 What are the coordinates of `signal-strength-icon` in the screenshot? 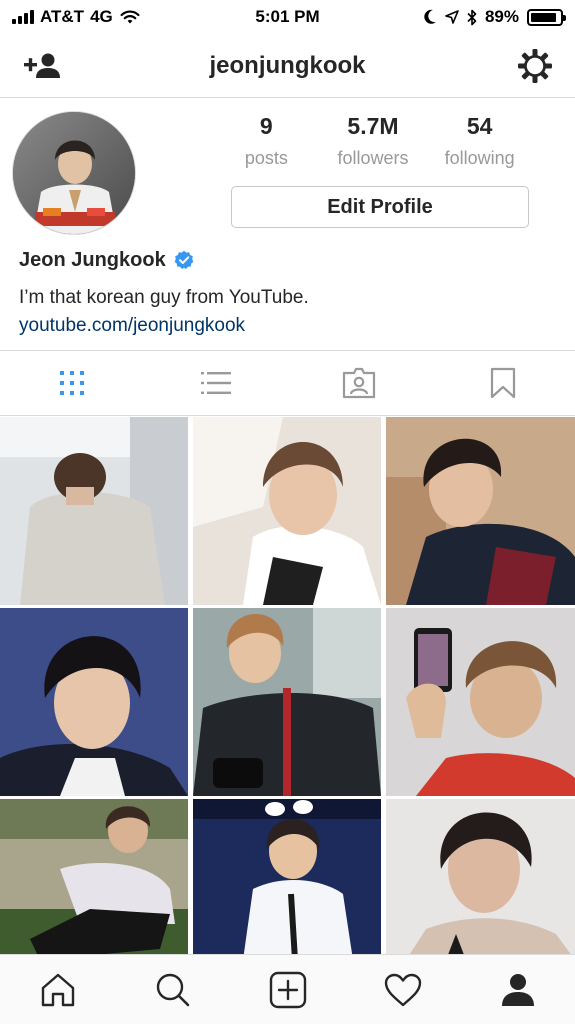 It's located at (23, 17).